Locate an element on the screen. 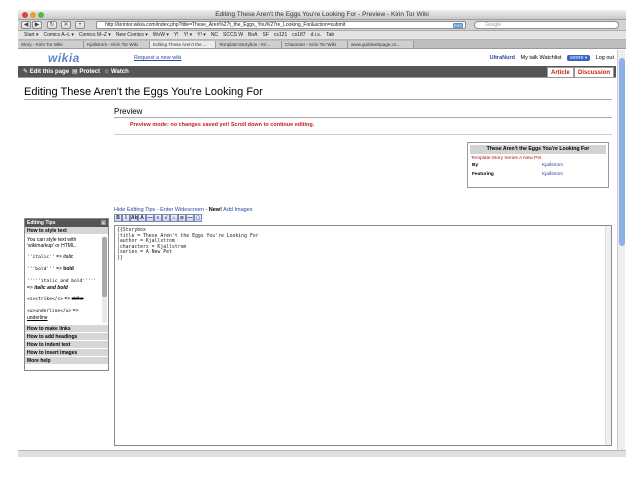 This screenshot has width=640, height=477. edit-toolbar: B I Ab A — ≡ √ ⌂ ⊘ — ▢ is located at coordinates (158, 218).